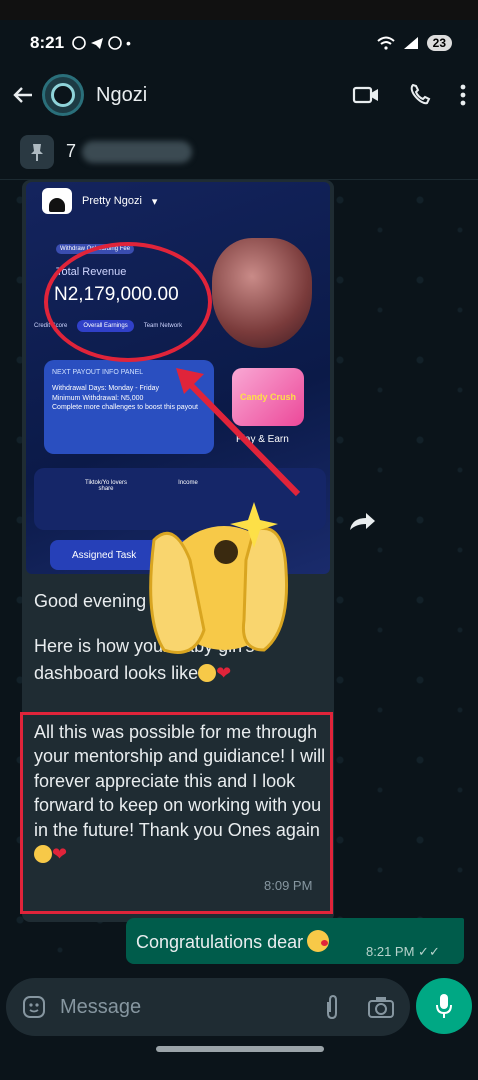 The image size is (478, 1080). Describe the element at coordinates (385, 43) in the screenshot. I see `wifi-icon` at that location.